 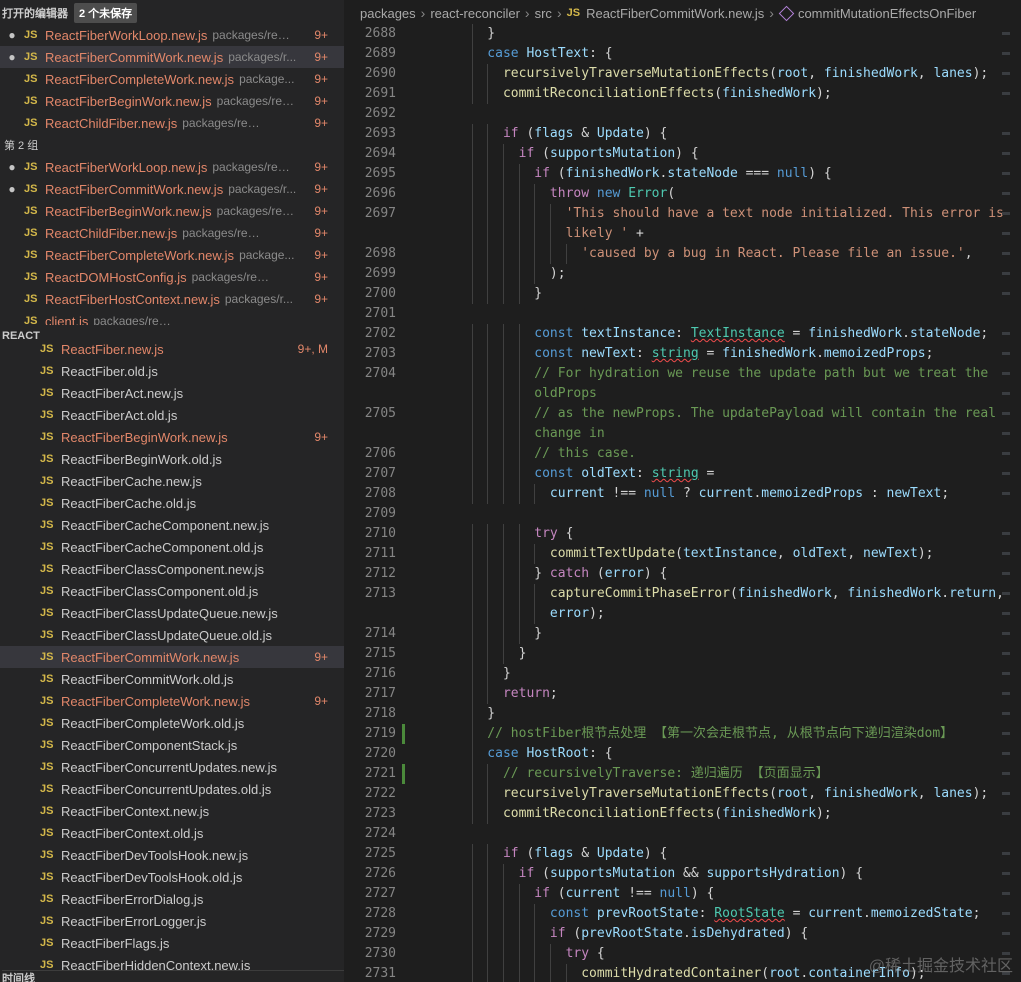 What do you see at coordinates (632, 934) in the screenshot?
I see `code-line: if (prevRootState.isDehydrated) {` at bounding box center [632, 934].